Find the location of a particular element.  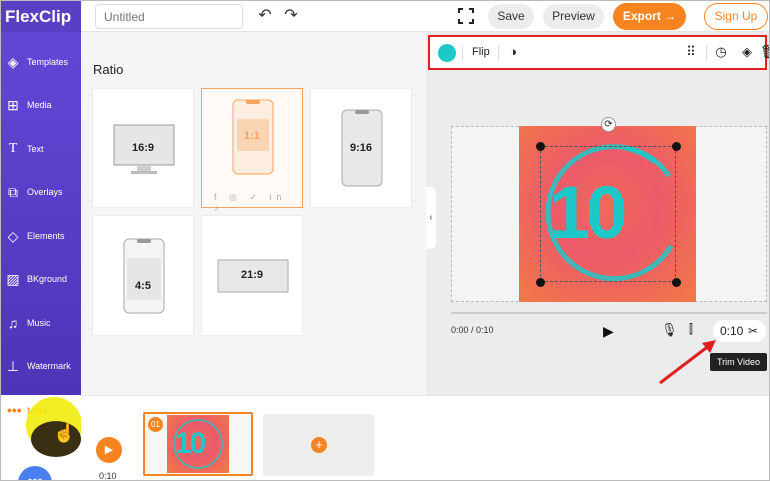

watermark-icon: ⊥ is located at coordinates (13, 366).